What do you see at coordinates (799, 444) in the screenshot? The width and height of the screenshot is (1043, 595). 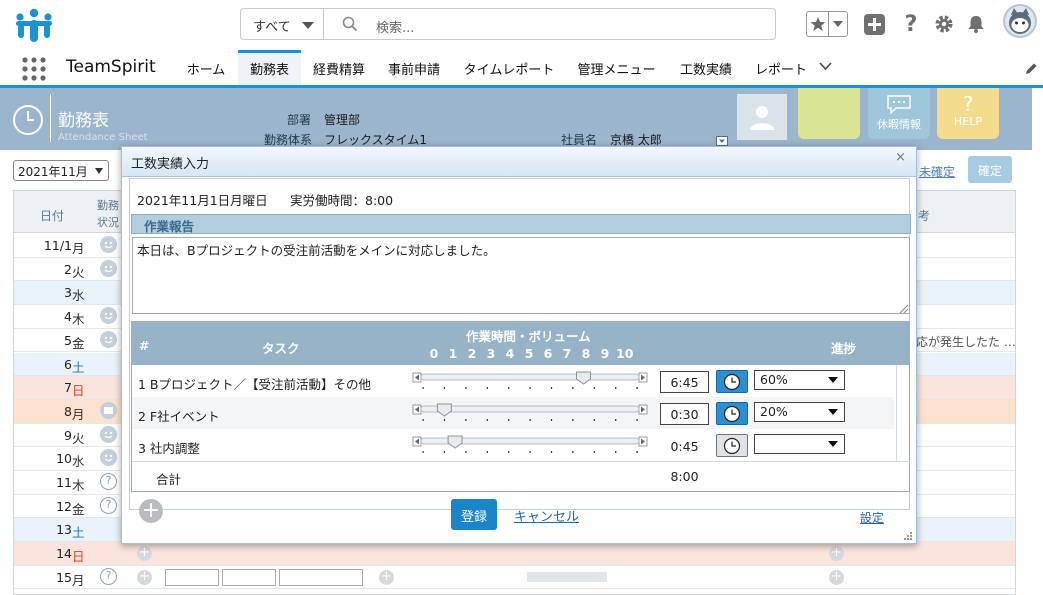 I see `progress-select` at bounding box center [799, 444].